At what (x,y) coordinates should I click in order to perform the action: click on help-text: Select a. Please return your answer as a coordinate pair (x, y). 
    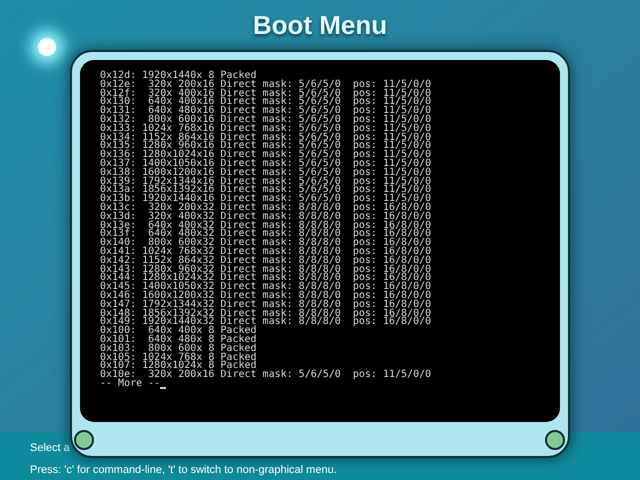
    Looking at the image, I should click on (50, 448).